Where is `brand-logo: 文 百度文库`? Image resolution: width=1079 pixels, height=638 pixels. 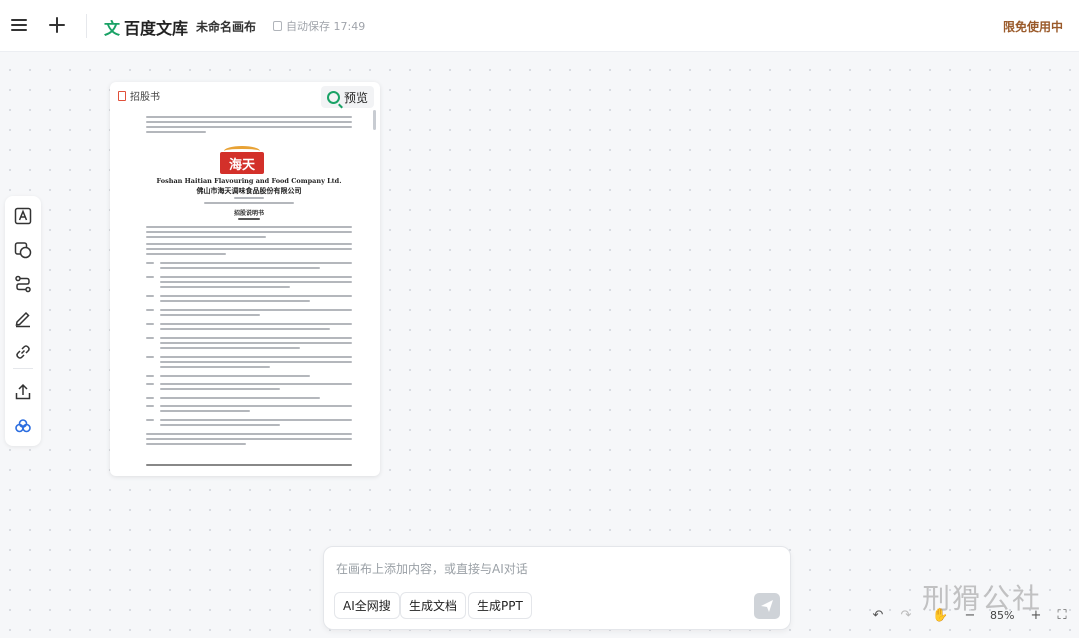 brand-logo: 文 百度文库 is located at coordinates (146, 27).